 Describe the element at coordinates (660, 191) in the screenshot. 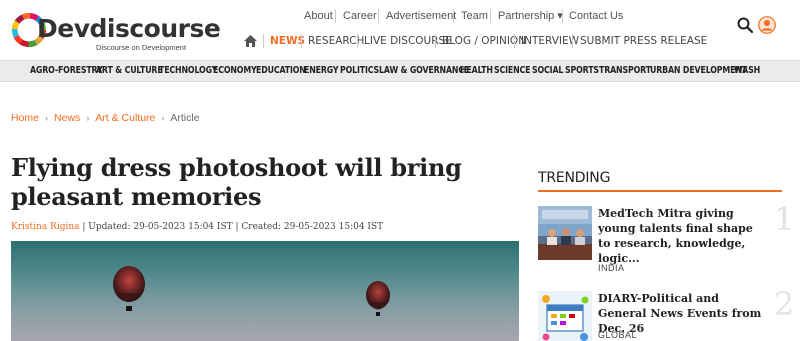

I see `trending-underline` at that location.